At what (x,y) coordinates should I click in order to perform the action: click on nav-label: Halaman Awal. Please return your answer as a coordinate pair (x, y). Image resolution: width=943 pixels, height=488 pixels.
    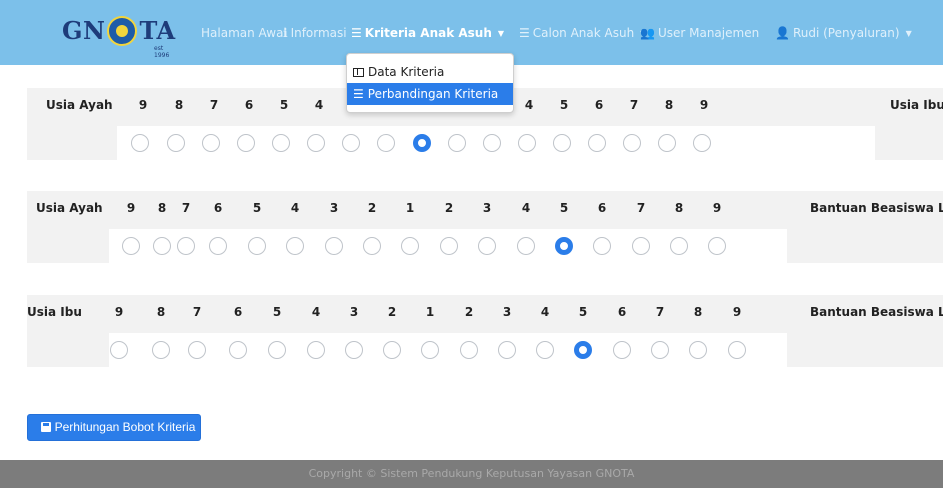
    Looking at the image, I should click on (244, 33).